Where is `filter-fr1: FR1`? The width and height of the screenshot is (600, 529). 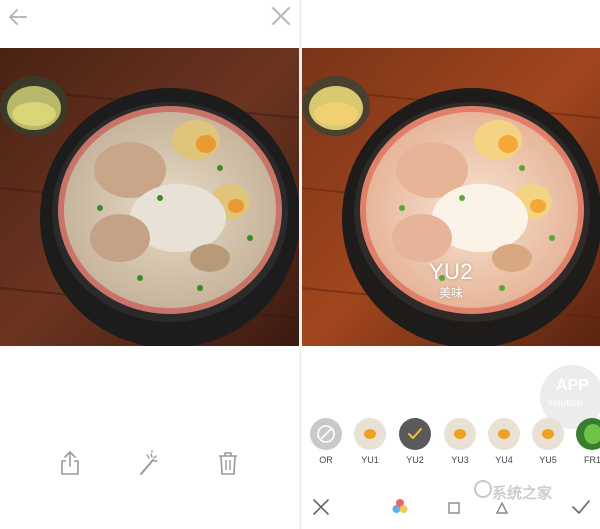 filter-fr1: FR1 is located at coordinates (586, 441).